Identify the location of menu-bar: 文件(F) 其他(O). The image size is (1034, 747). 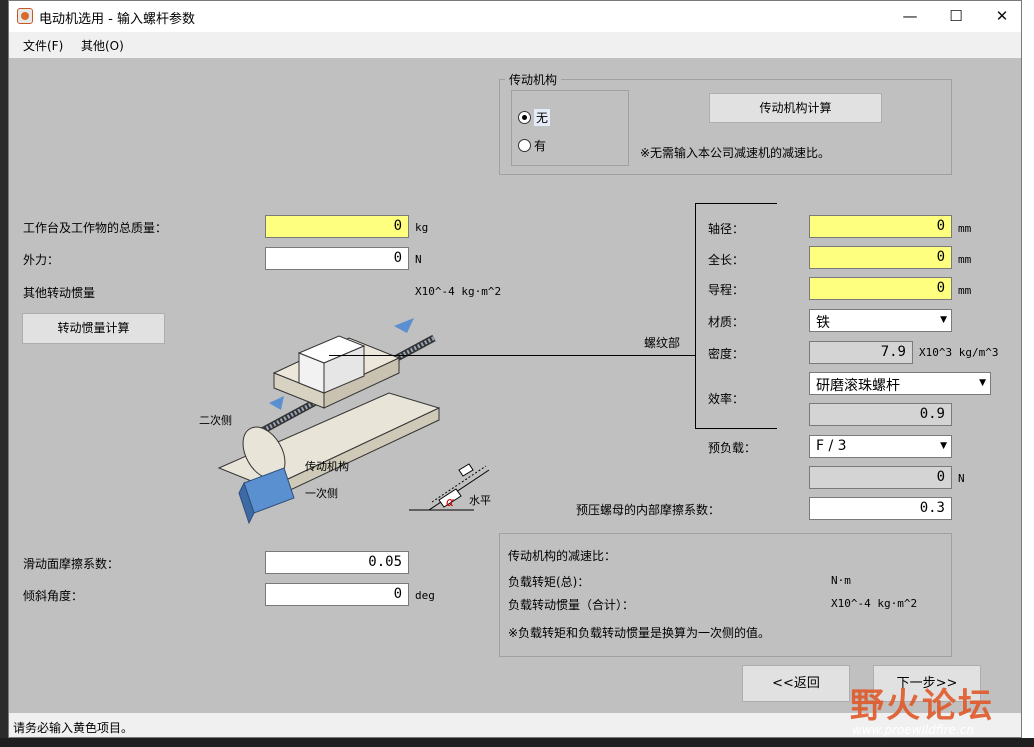
(515, 45).